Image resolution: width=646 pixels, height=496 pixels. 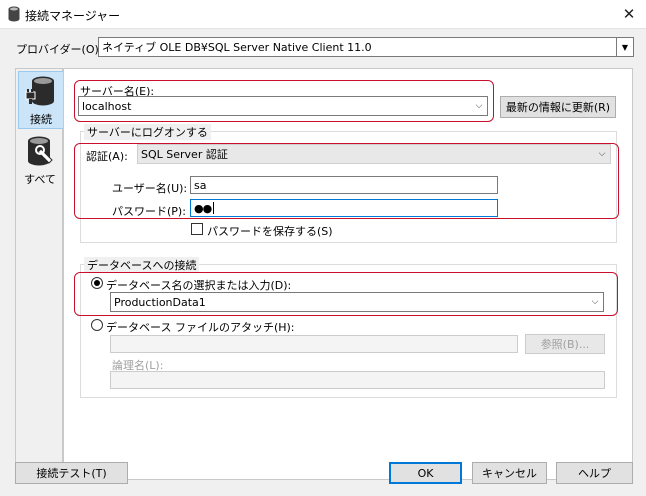 I want to click on database-icon, so click(x=14, y=14).